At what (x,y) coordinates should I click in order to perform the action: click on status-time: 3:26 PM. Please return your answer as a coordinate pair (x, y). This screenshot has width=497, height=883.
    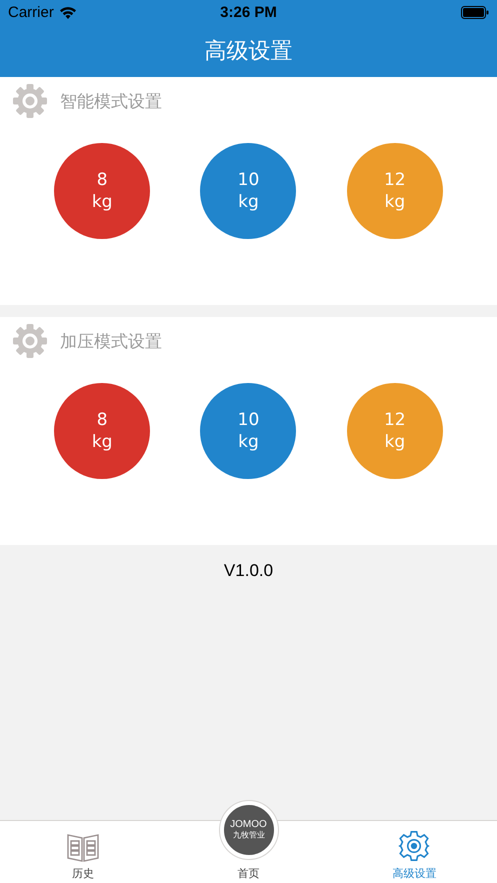
    Looking at the image, I should click on (248, 12).